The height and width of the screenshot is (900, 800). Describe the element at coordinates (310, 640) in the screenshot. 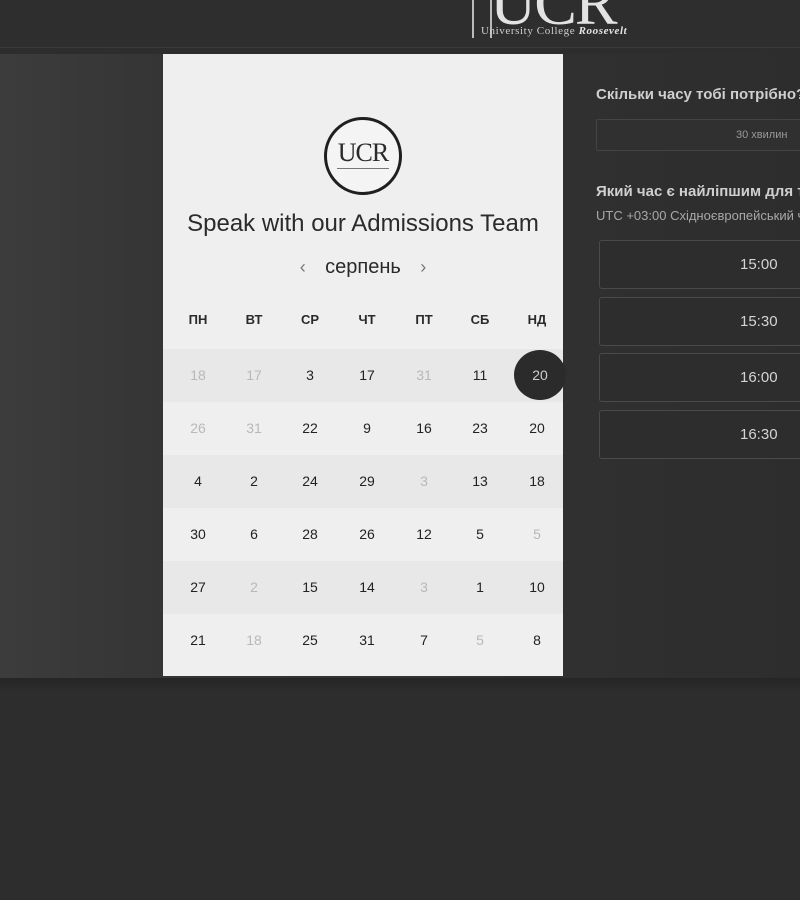

I see `calendar-day: 25` at that location.